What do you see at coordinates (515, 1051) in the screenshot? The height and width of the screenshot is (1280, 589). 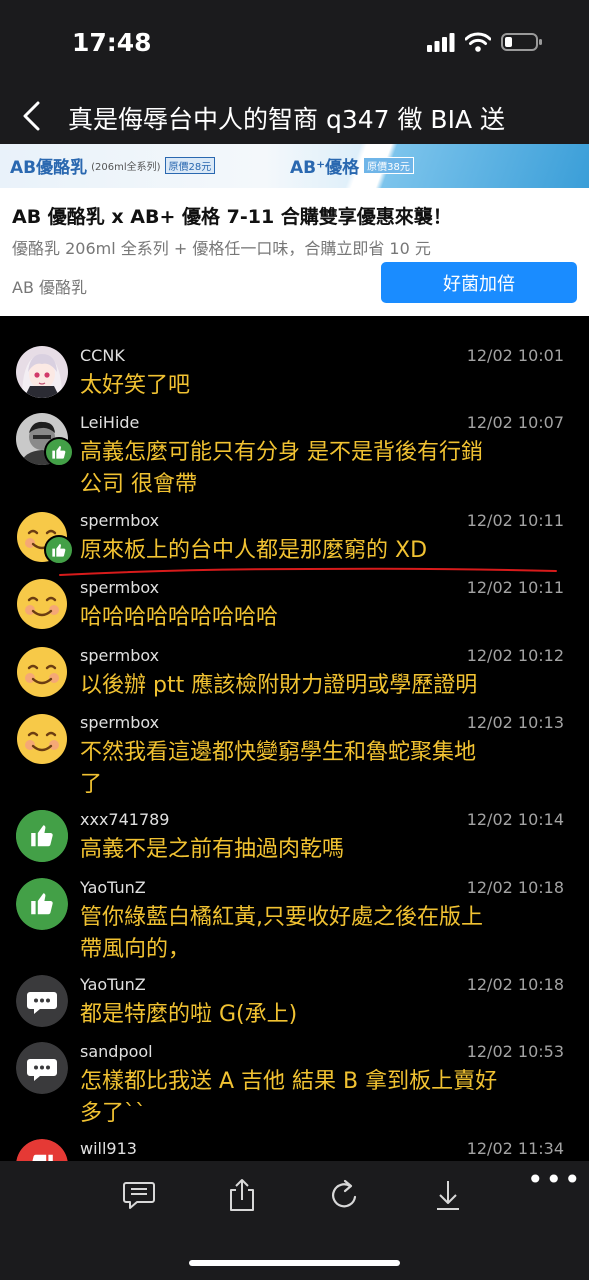 I see `comment-timestamp: 12/02 10:53` at bounding box center [515, 1051].